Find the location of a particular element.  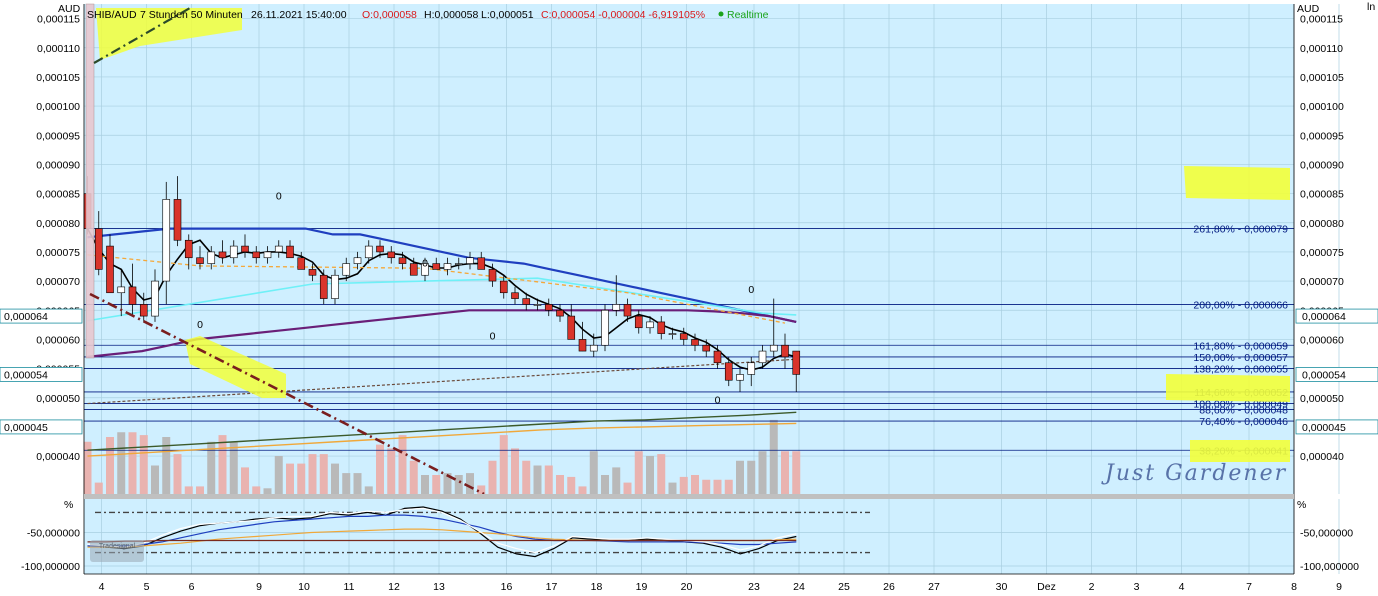

fib-label: 200,00% - 0,000066 is located at coordinates (1240, 305).